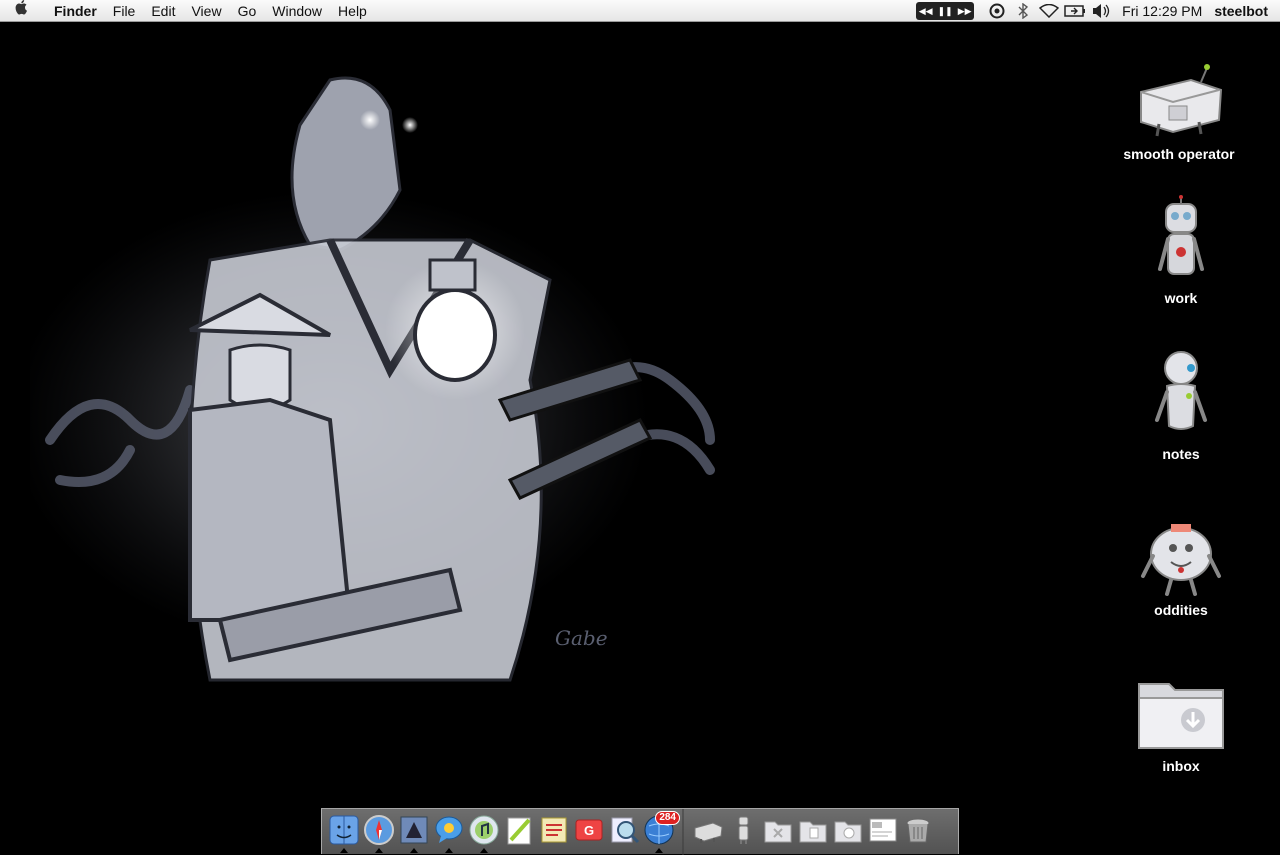 The width and height of the screenshot is (1280, 855). I want to click on menu-file: File, so click(124, 11).